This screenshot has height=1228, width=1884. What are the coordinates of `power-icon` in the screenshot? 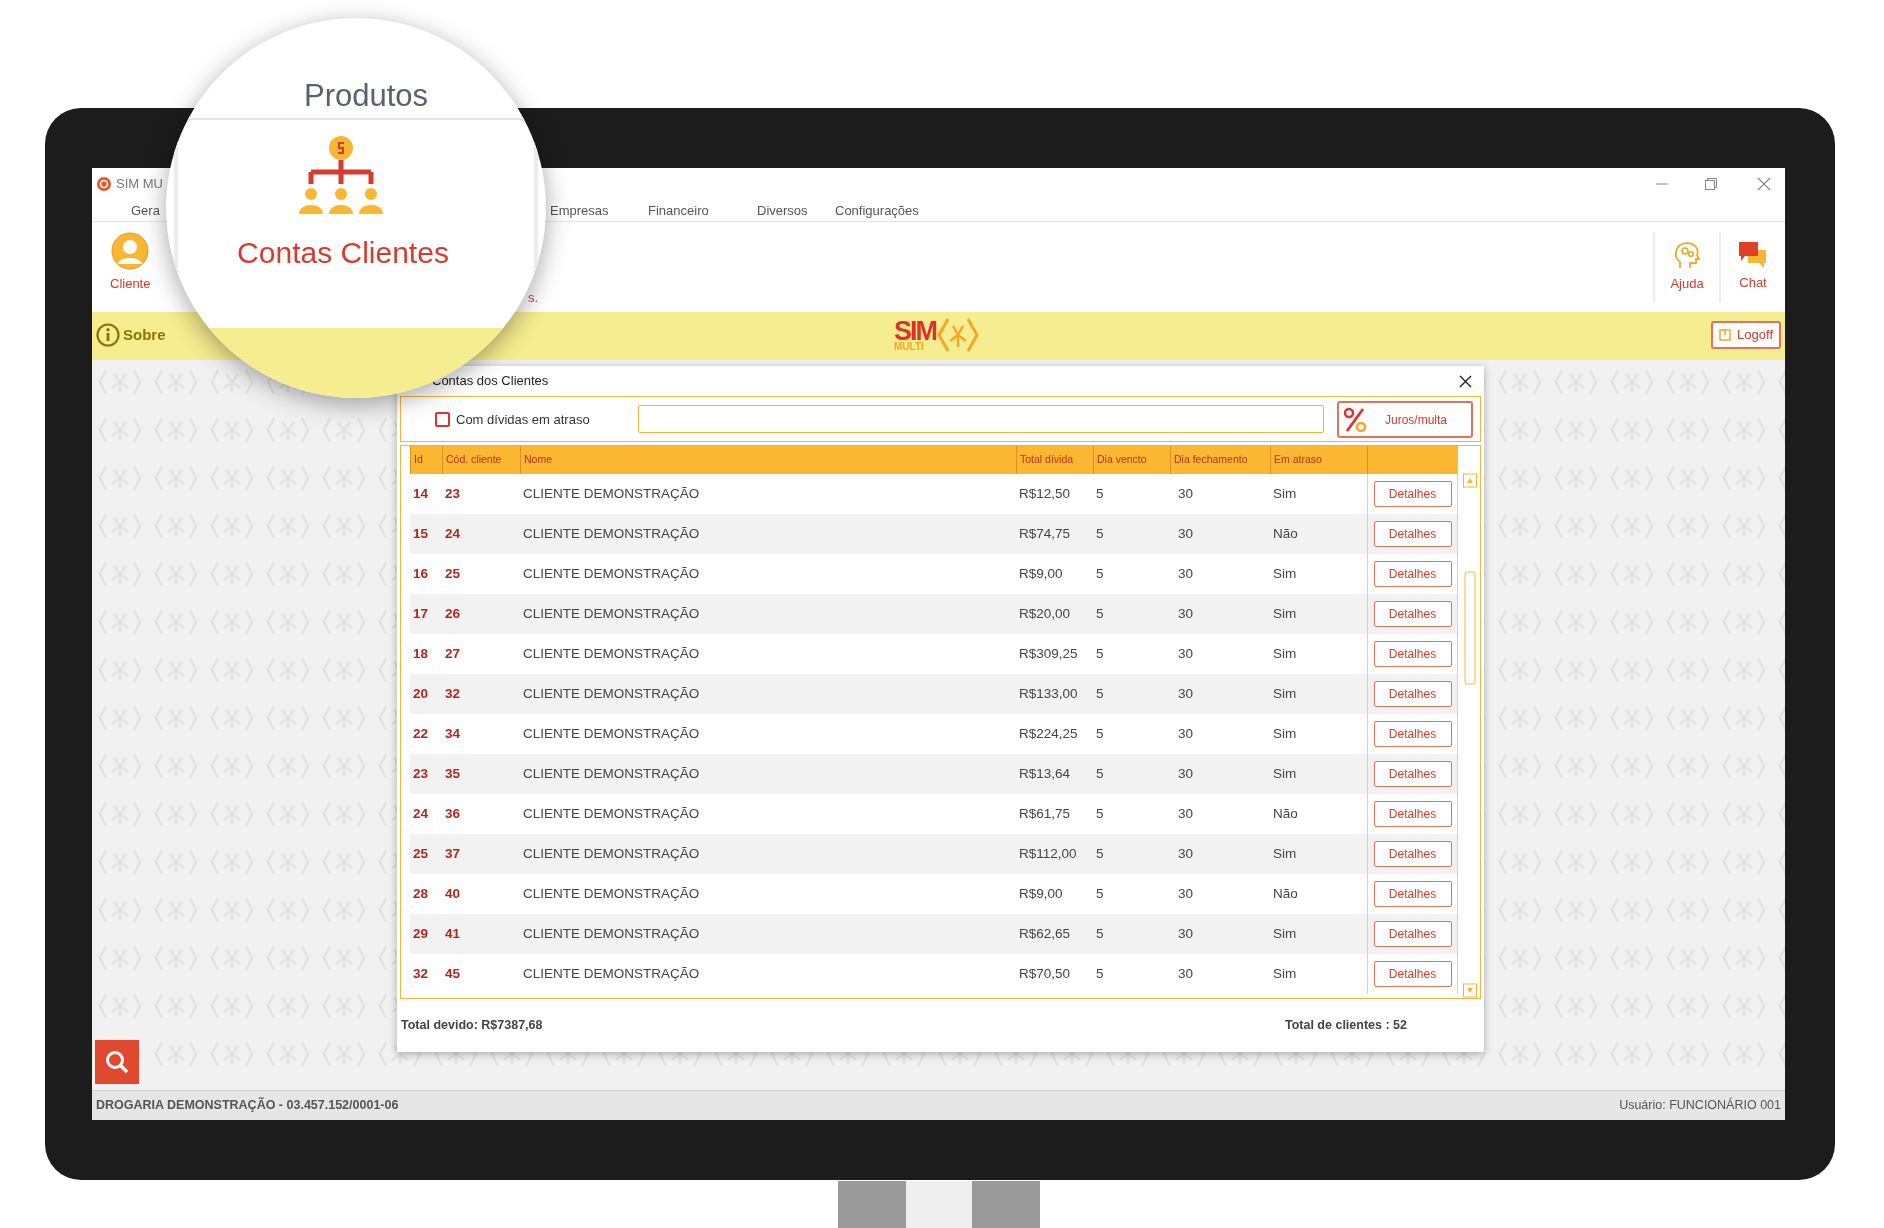 It's located at (1725, 335).